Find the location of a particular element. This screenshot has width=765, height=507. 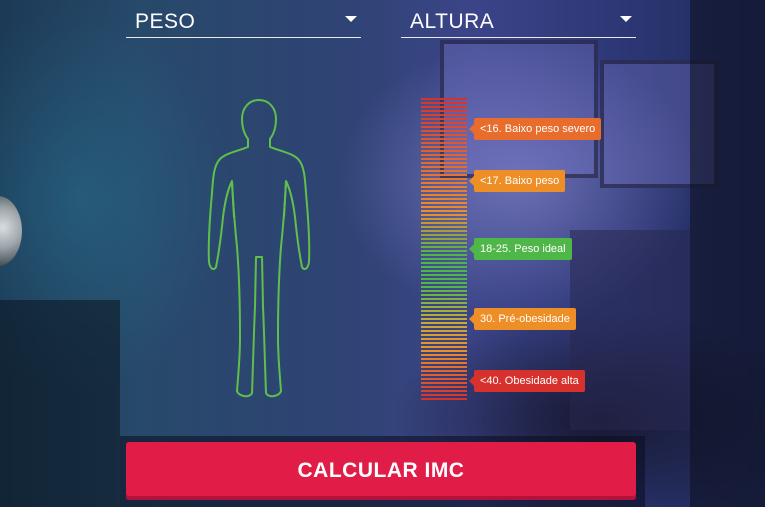

label-high-obesity: <40. Obesidade alta is located at coordinates (527, 381).